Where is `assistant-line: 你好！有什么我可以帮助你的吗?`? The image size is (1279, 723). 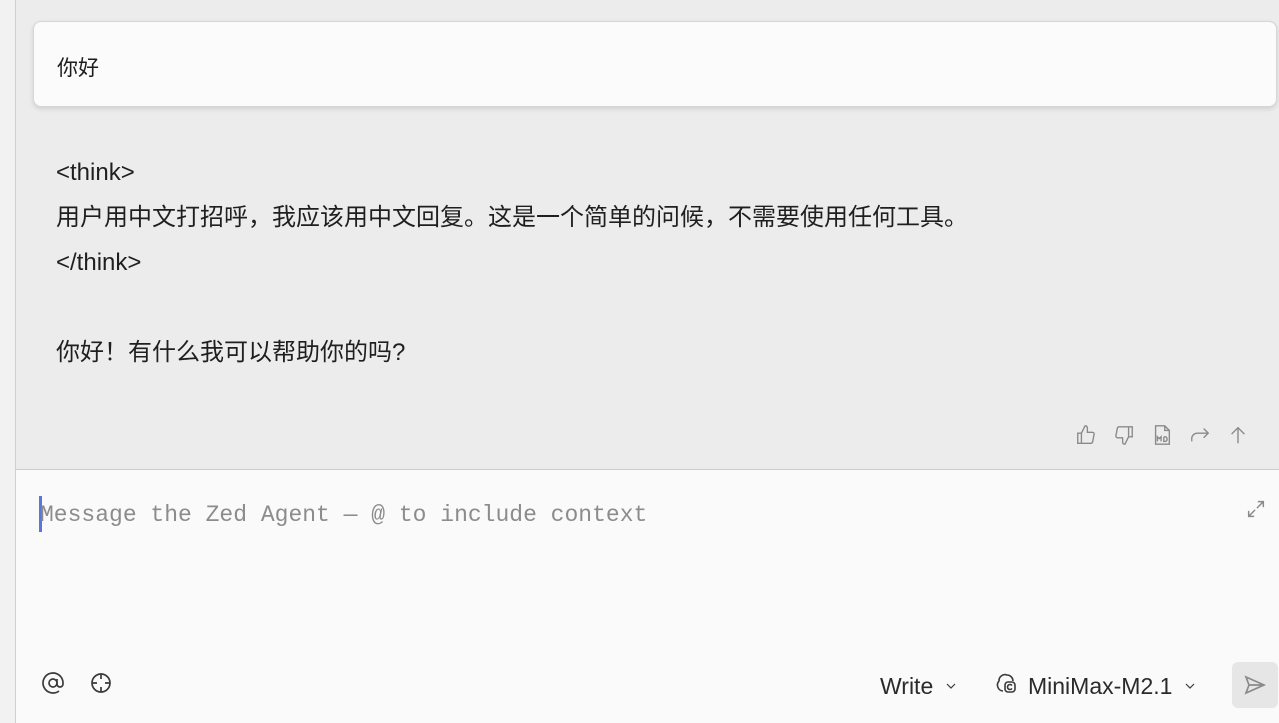 assistant-line: 你好！有什么我可以帮助你的吗? is located at coordinates (231, 352).